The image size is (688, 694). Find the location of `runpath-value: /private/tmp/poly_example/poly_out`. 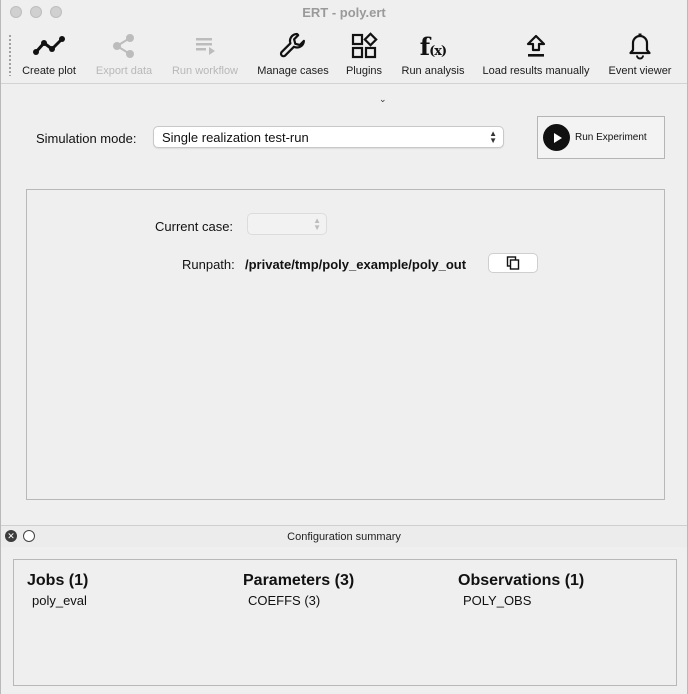

runpath-value: /private/tmp/poly_example/poly_out is located at coordinates (356, 264).